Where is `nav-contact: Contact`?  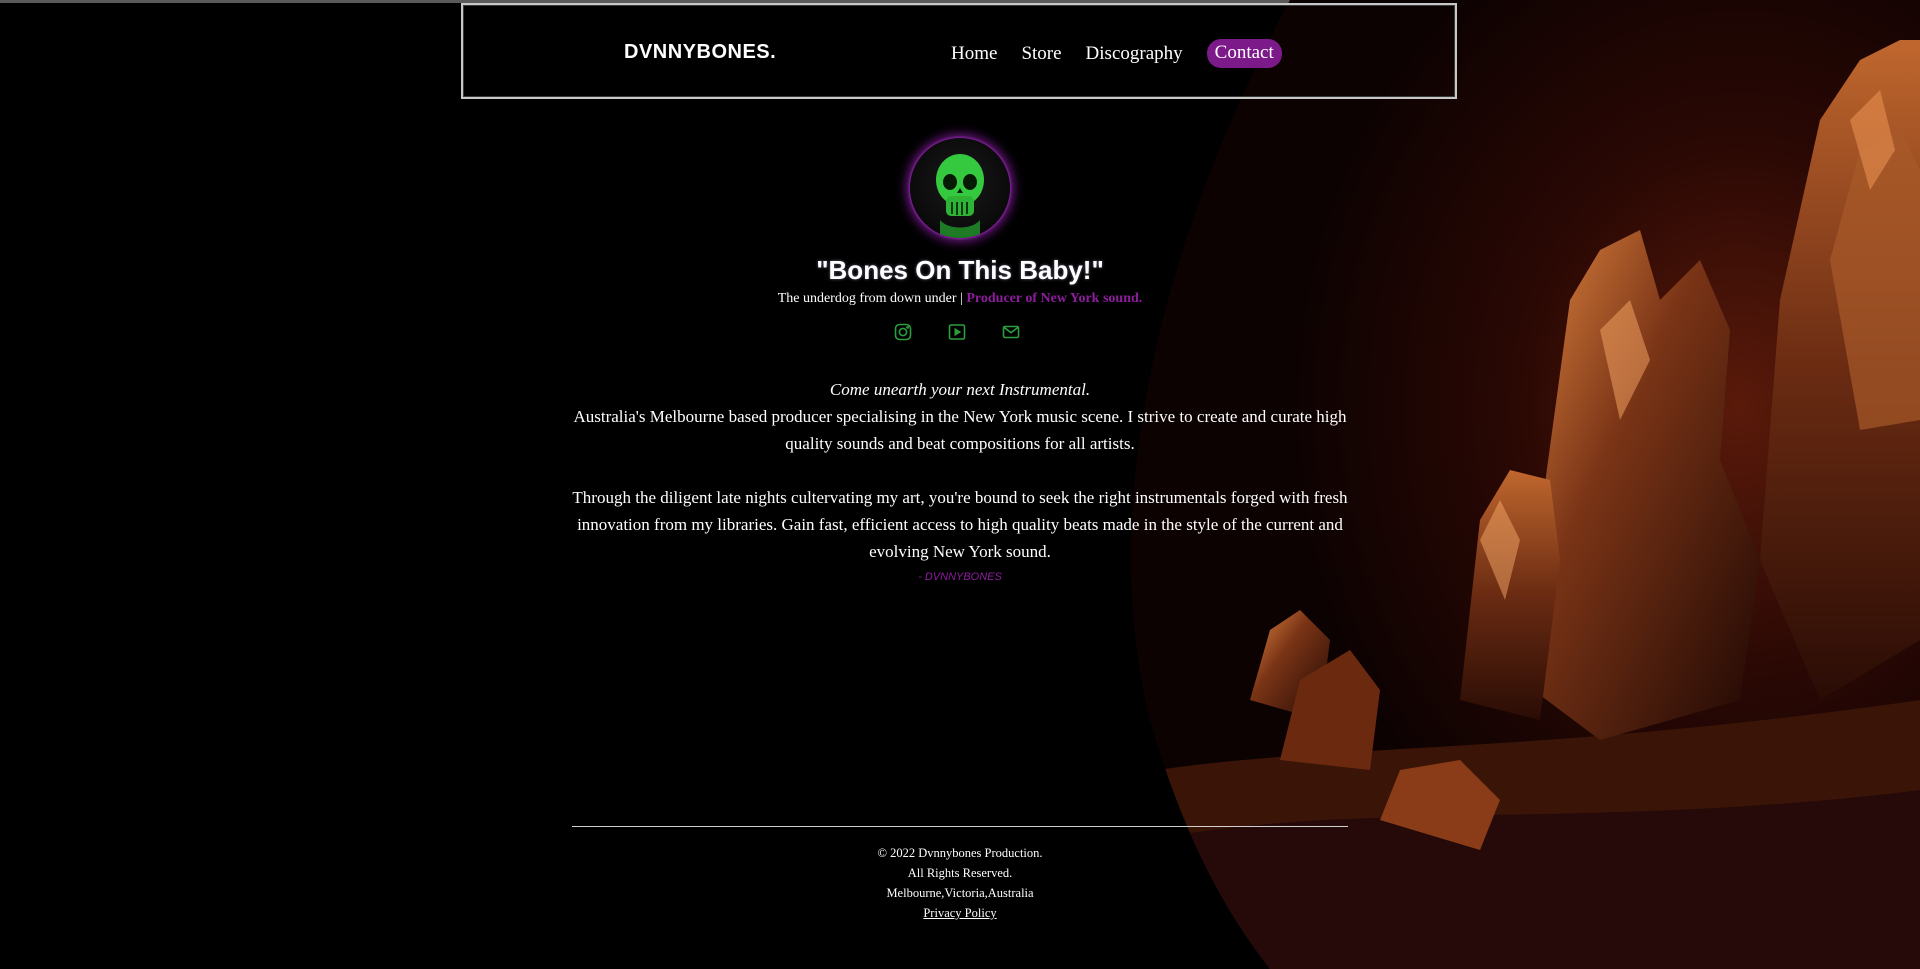 nav-contact: Contact is located at coordinates (1244, 53).